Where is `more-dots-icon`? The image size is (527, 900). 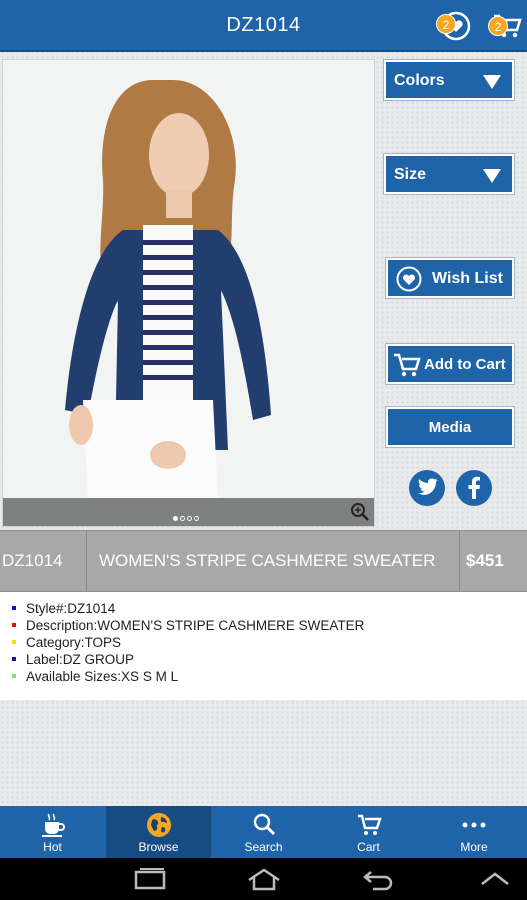
more-dots-icon is located at coordinates (474, 825).